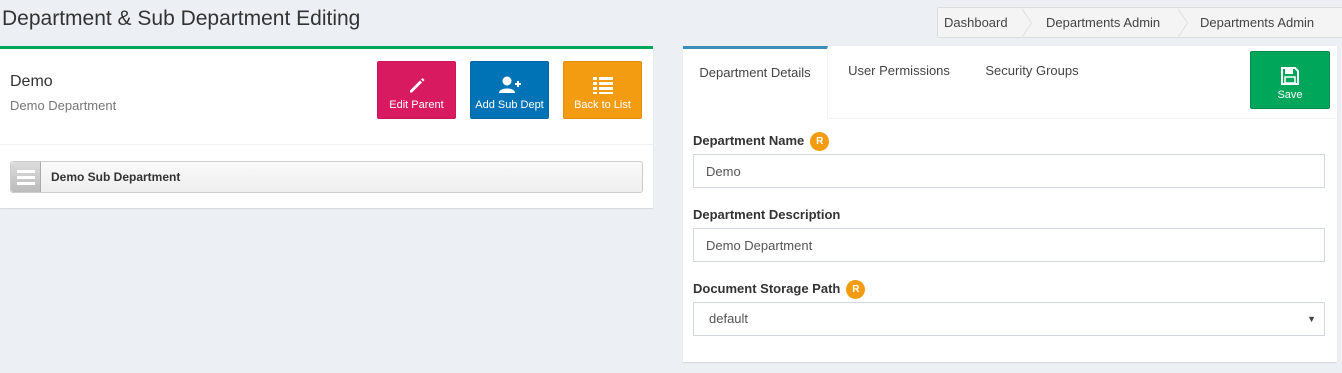 The width and height of the screenshot is (1342, 373). Describe the element at coordinates (181, 18) in the screenshot. I see `page-title: Department & Sub Department Editing` at that location.